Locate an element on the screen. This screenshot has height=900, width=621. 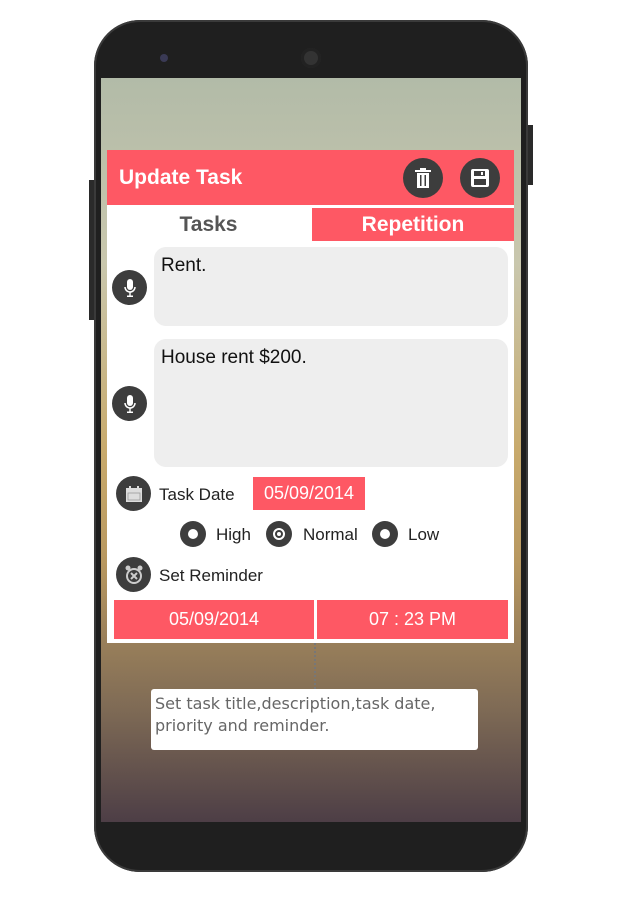
save-button is located at coordinates (480, 178).